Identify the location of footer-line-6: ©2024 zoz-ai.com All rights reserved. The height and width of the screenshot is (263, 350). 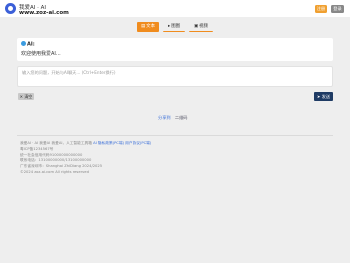
(54, 171).